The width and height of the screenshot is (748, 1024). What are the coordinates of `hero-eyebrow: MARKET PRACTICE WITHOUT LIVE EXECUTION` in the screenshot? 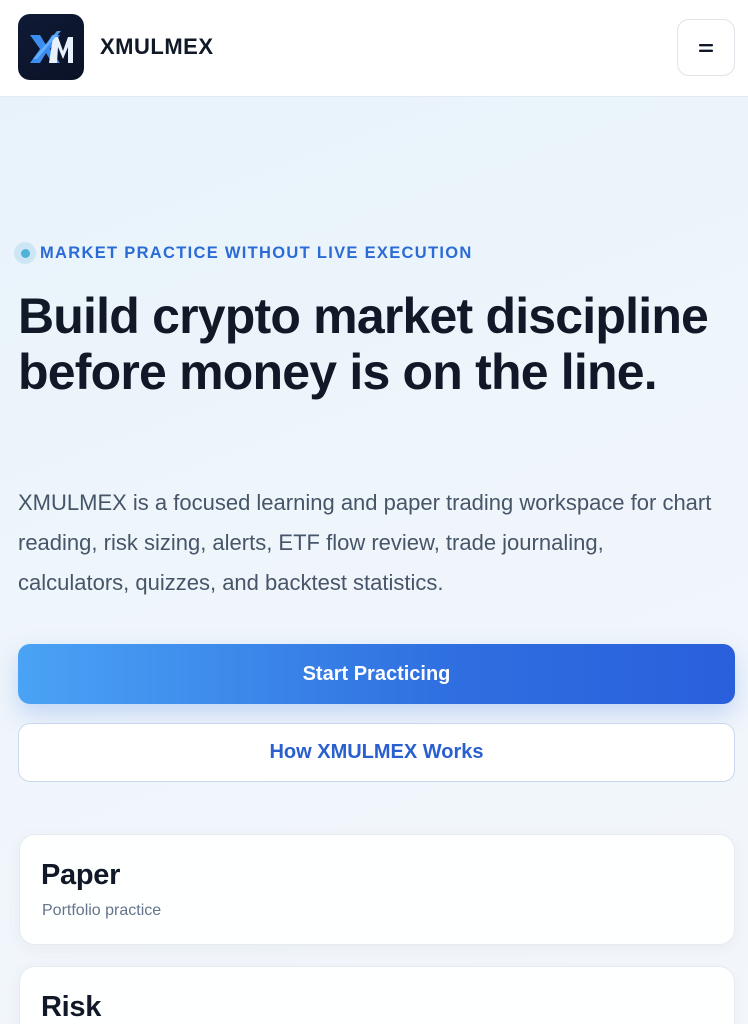 It's located at (243, 253).